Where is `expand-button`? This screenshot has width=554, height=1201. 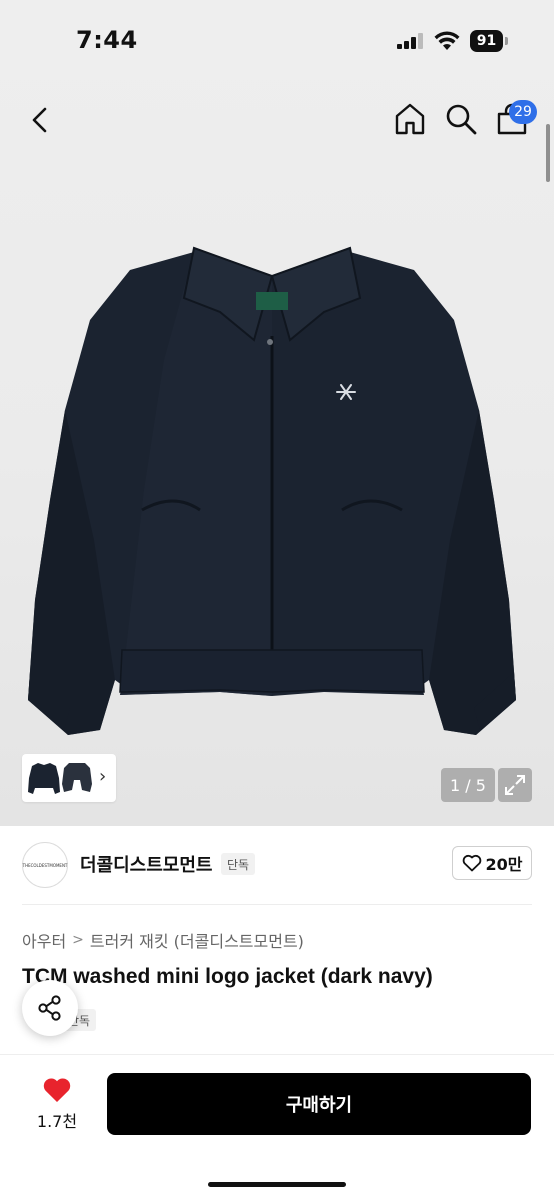
expand-button is located at coordinates (515, 785).